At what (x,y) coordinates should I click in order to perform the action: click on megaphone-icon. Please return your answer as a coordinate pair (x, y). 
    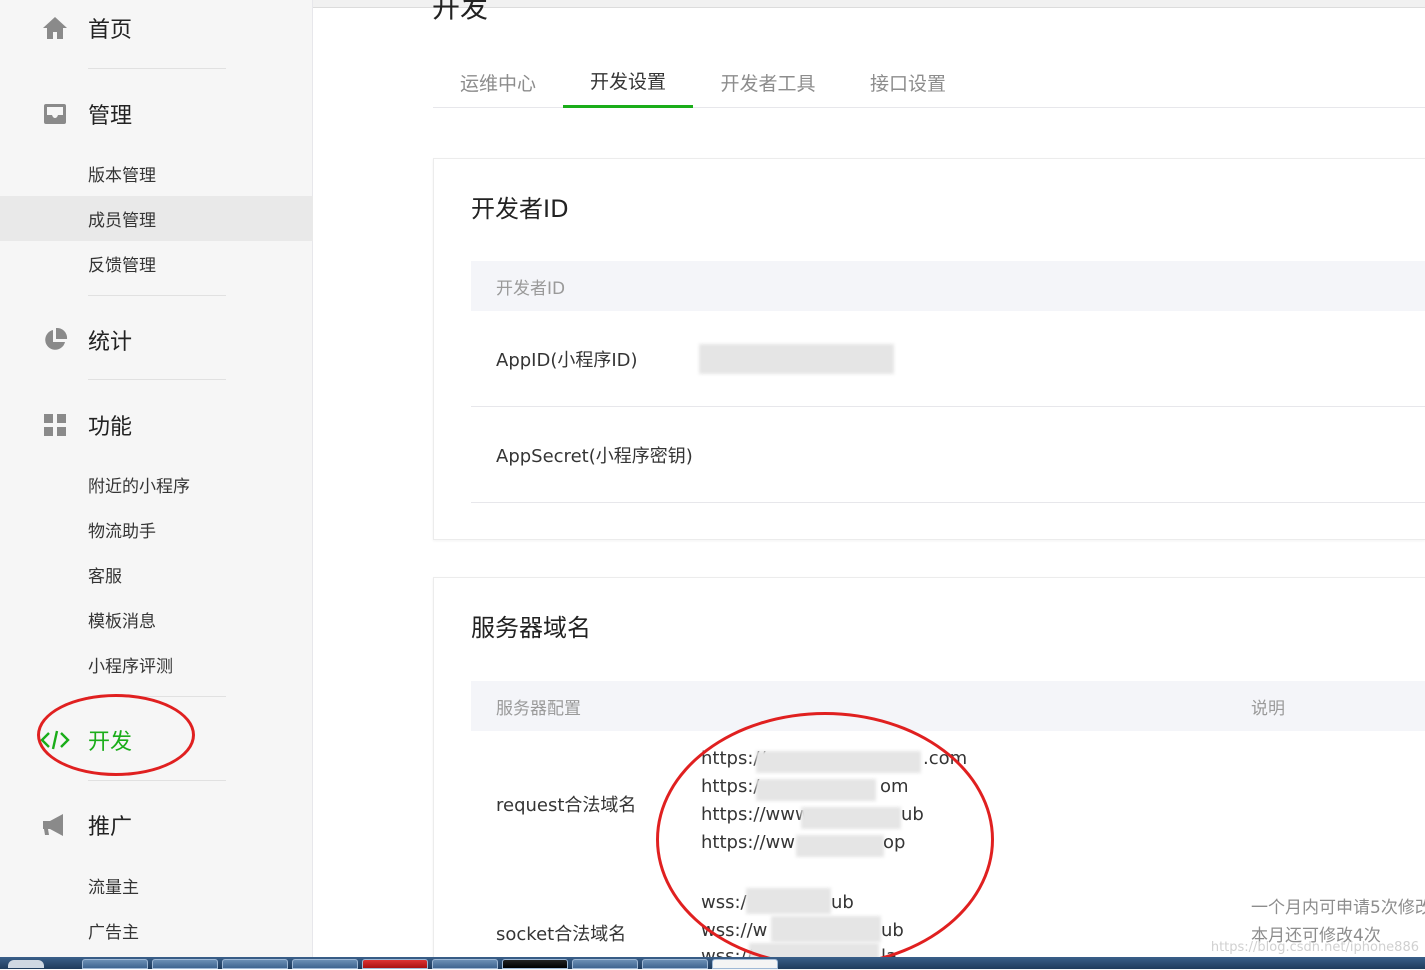
    Looking at the image, I should click on (55, 825).